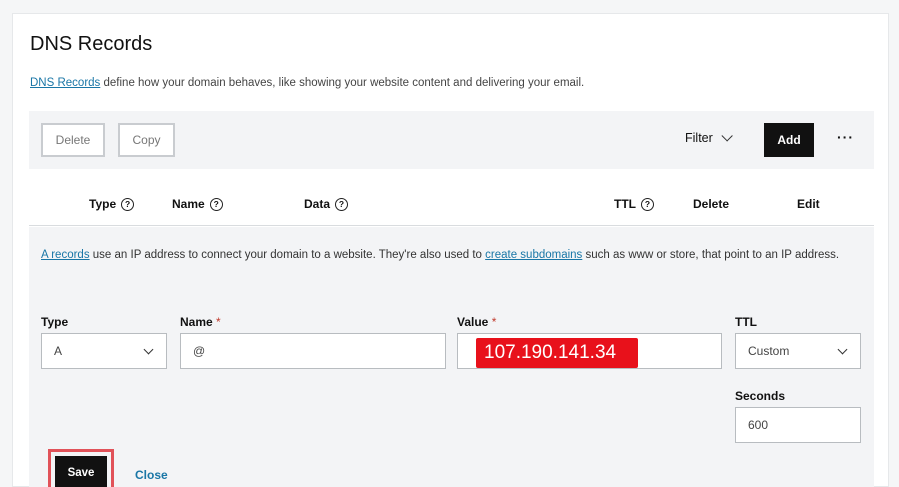 The image size is (899, 487). I want to click on type-value: A, so click(58, 351).